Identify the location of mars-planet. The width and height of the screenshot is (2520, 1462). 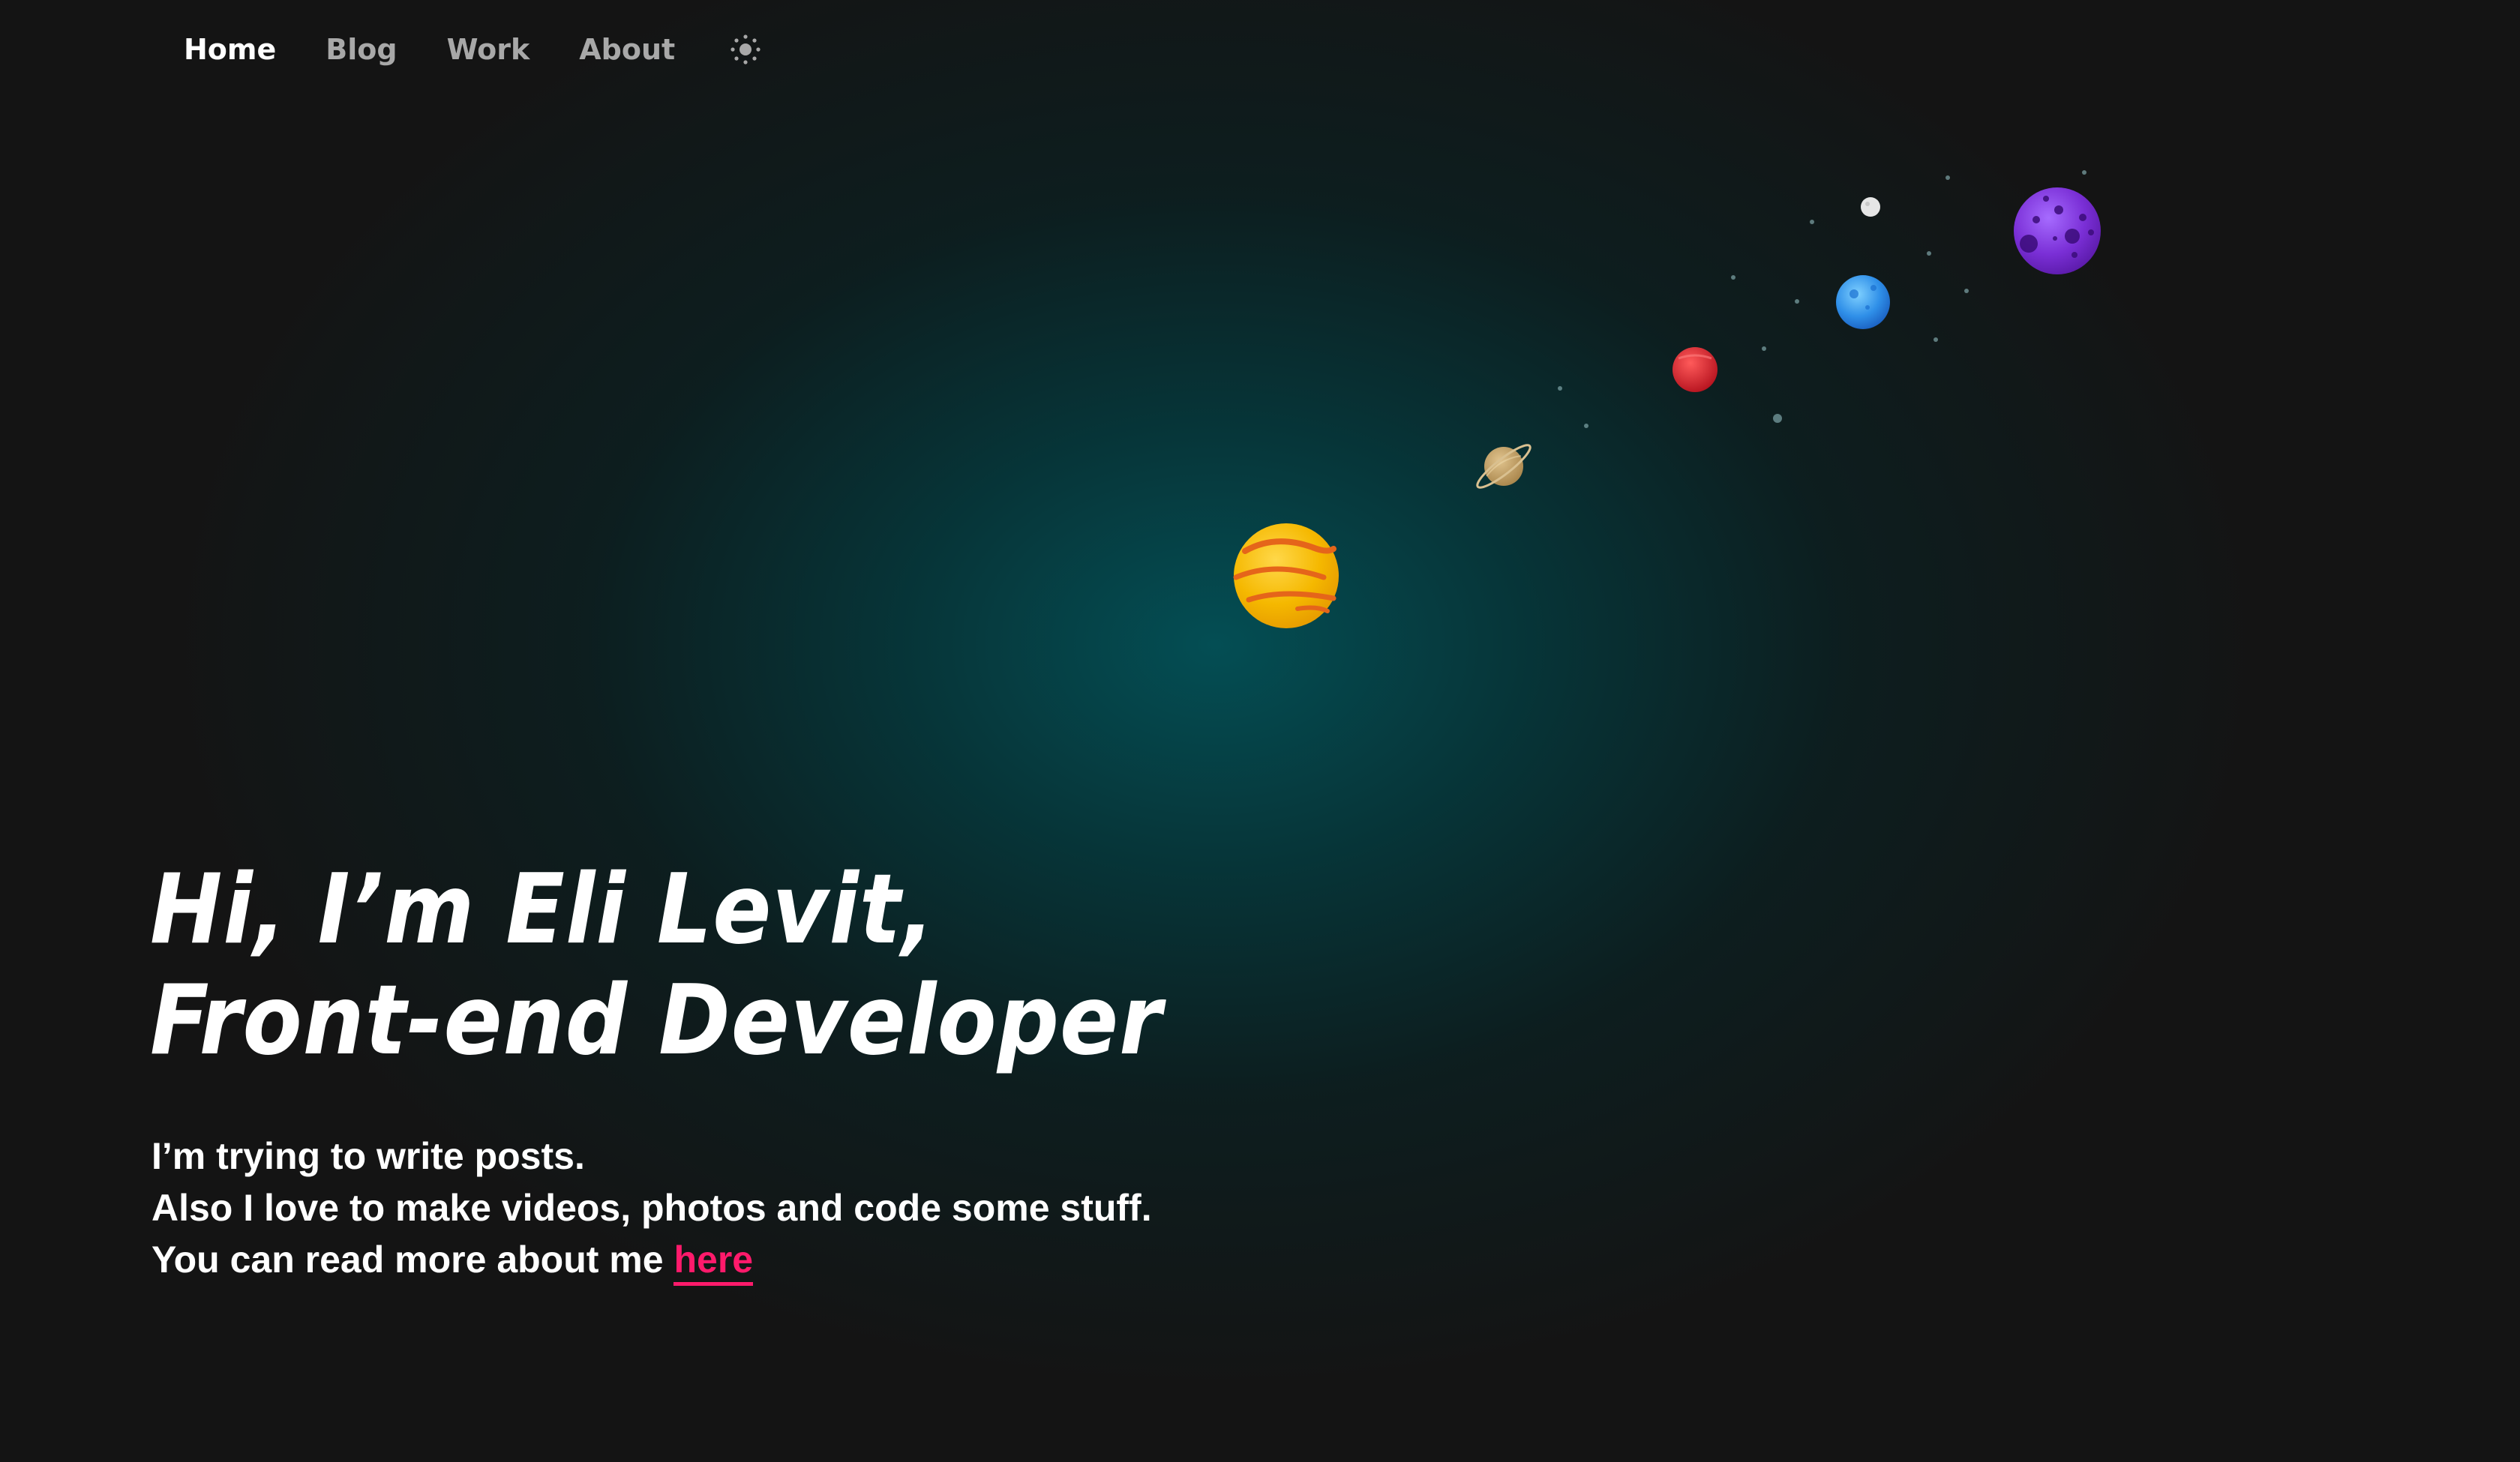
(1695, 369).